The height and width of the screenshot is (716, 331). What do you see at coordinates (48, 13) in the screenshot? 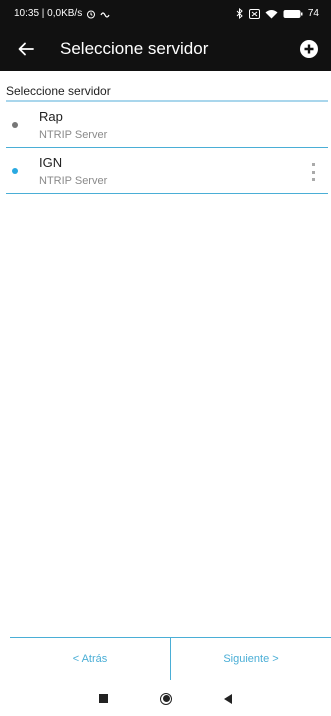
I see `status-time: 10:35 | 0,0KB/s` at bounding box center [48, 13].